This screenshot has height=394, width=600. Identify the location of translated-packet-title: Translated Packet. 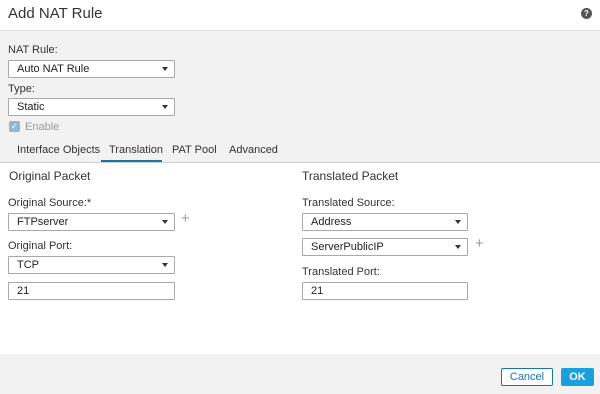
(350, 176).